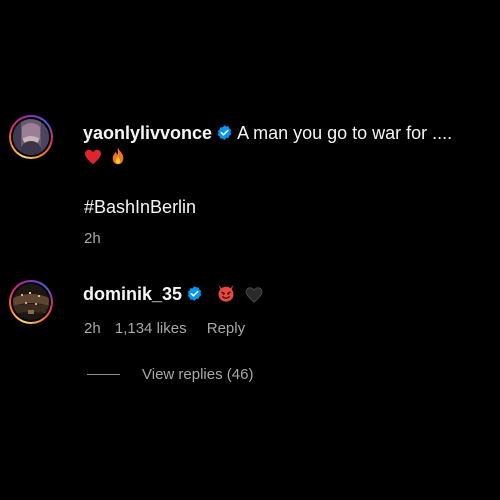 This screenshot has height=500, width=500. I want to click on comment-meta: 2h 1,134 likes Reply, so click(169, 329).